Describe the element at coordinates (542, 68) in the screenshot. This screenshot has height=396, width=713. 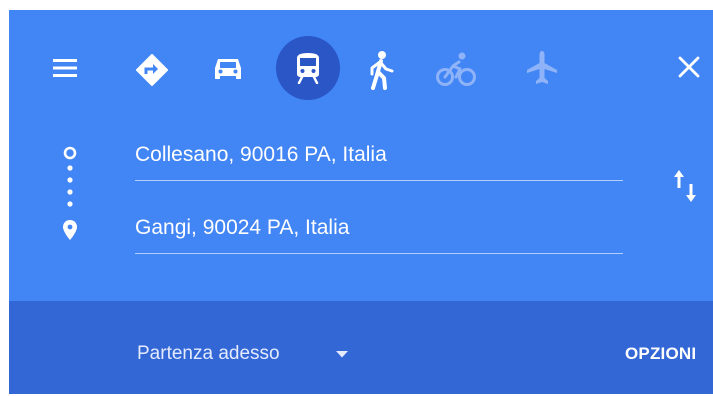
I see `airplane-icon` at that location.